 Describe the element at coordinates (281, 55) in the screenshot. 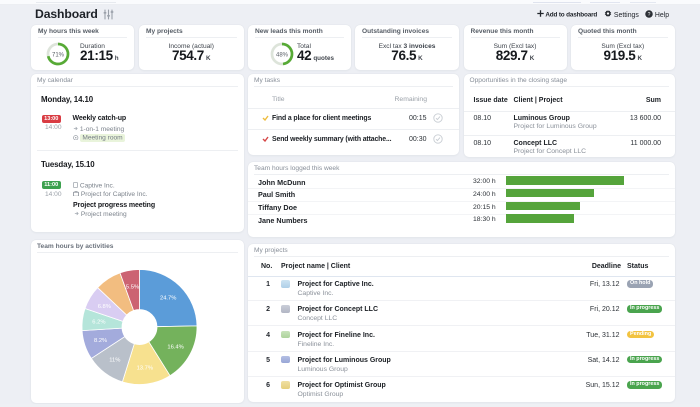

I see `svg-text: 48%` at that location.